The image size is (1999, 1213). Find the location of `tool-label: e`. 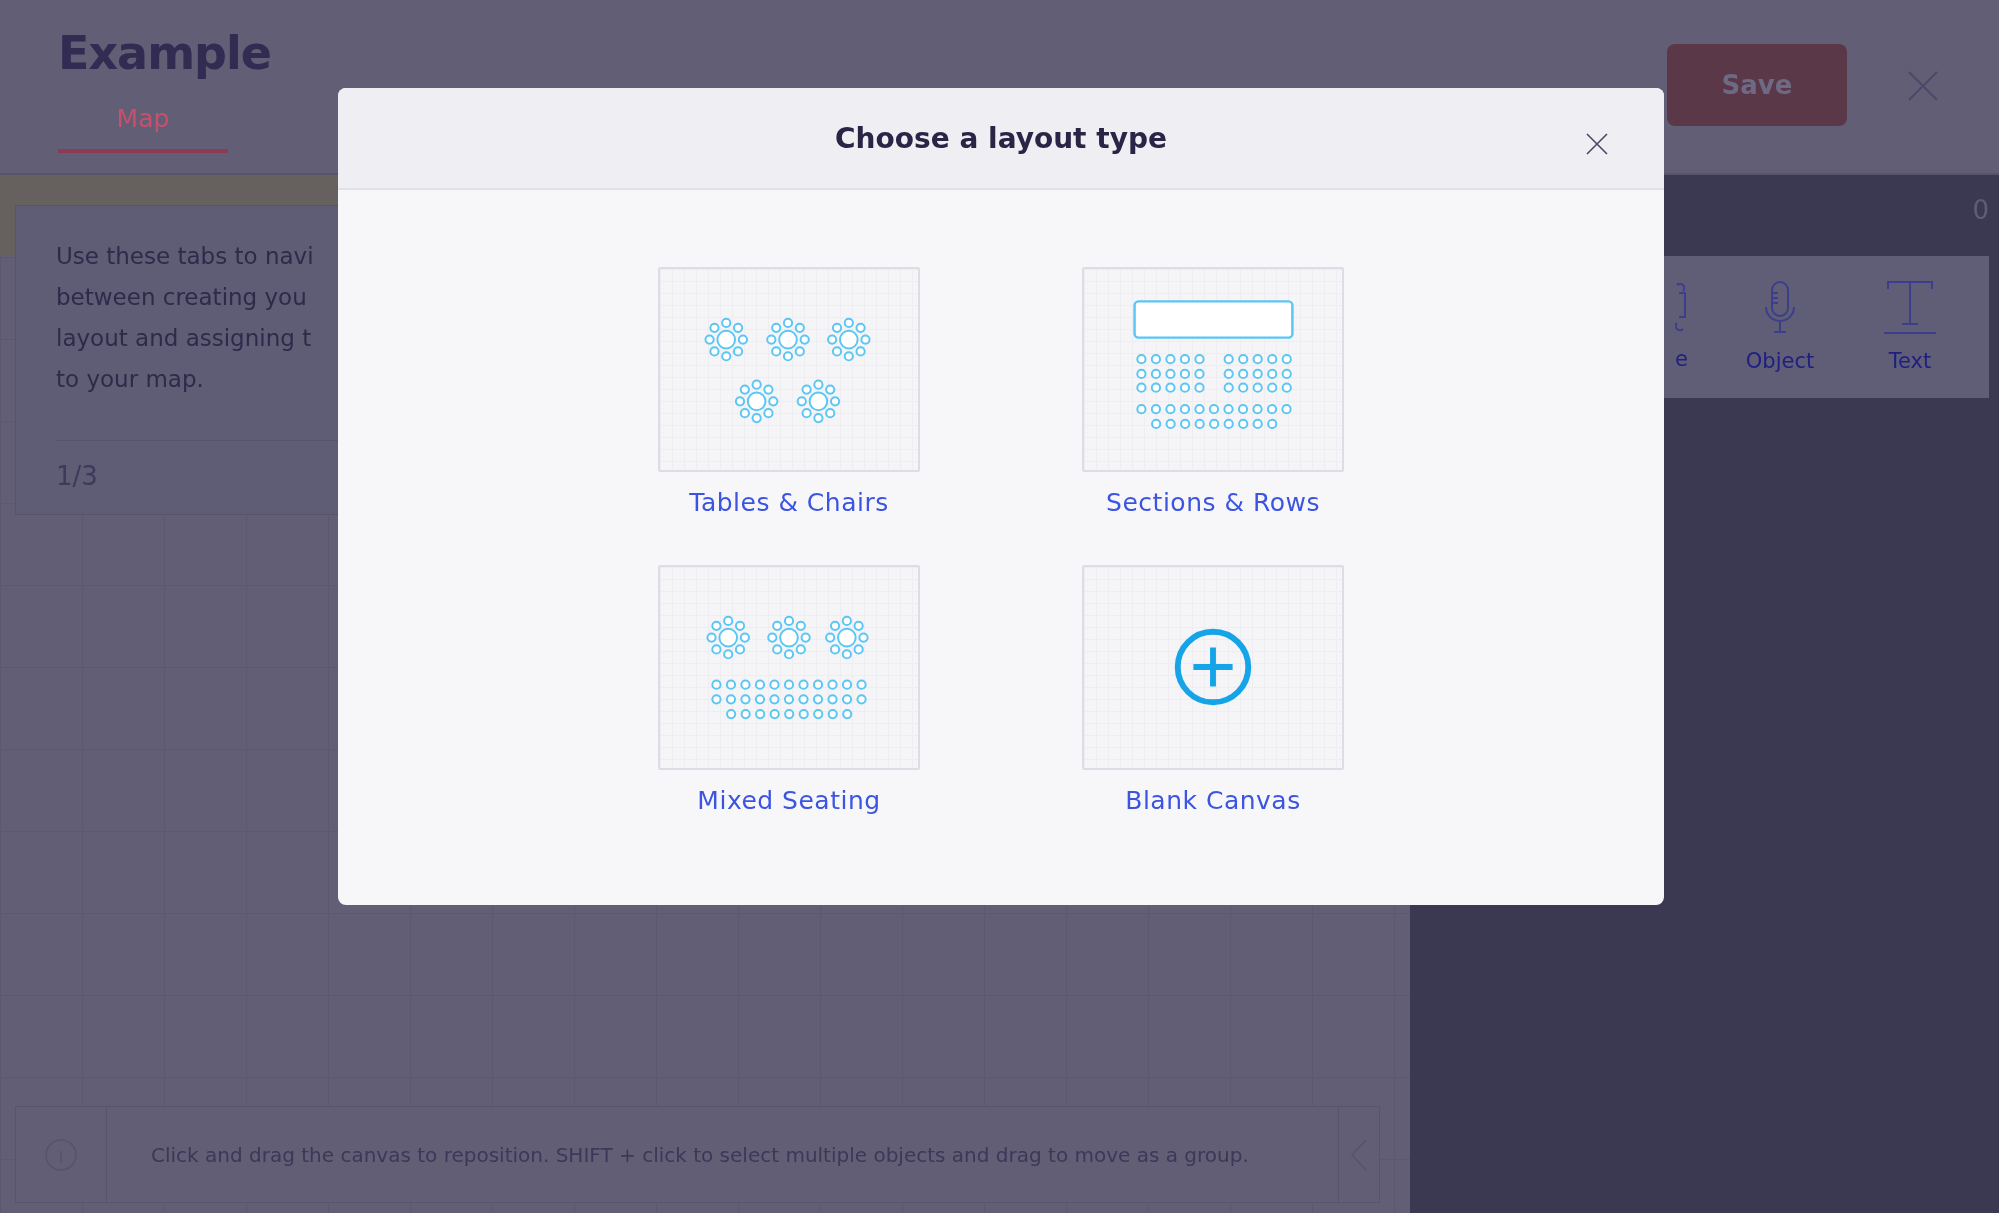

tool-label: e is located at coordinates (1681, 359).